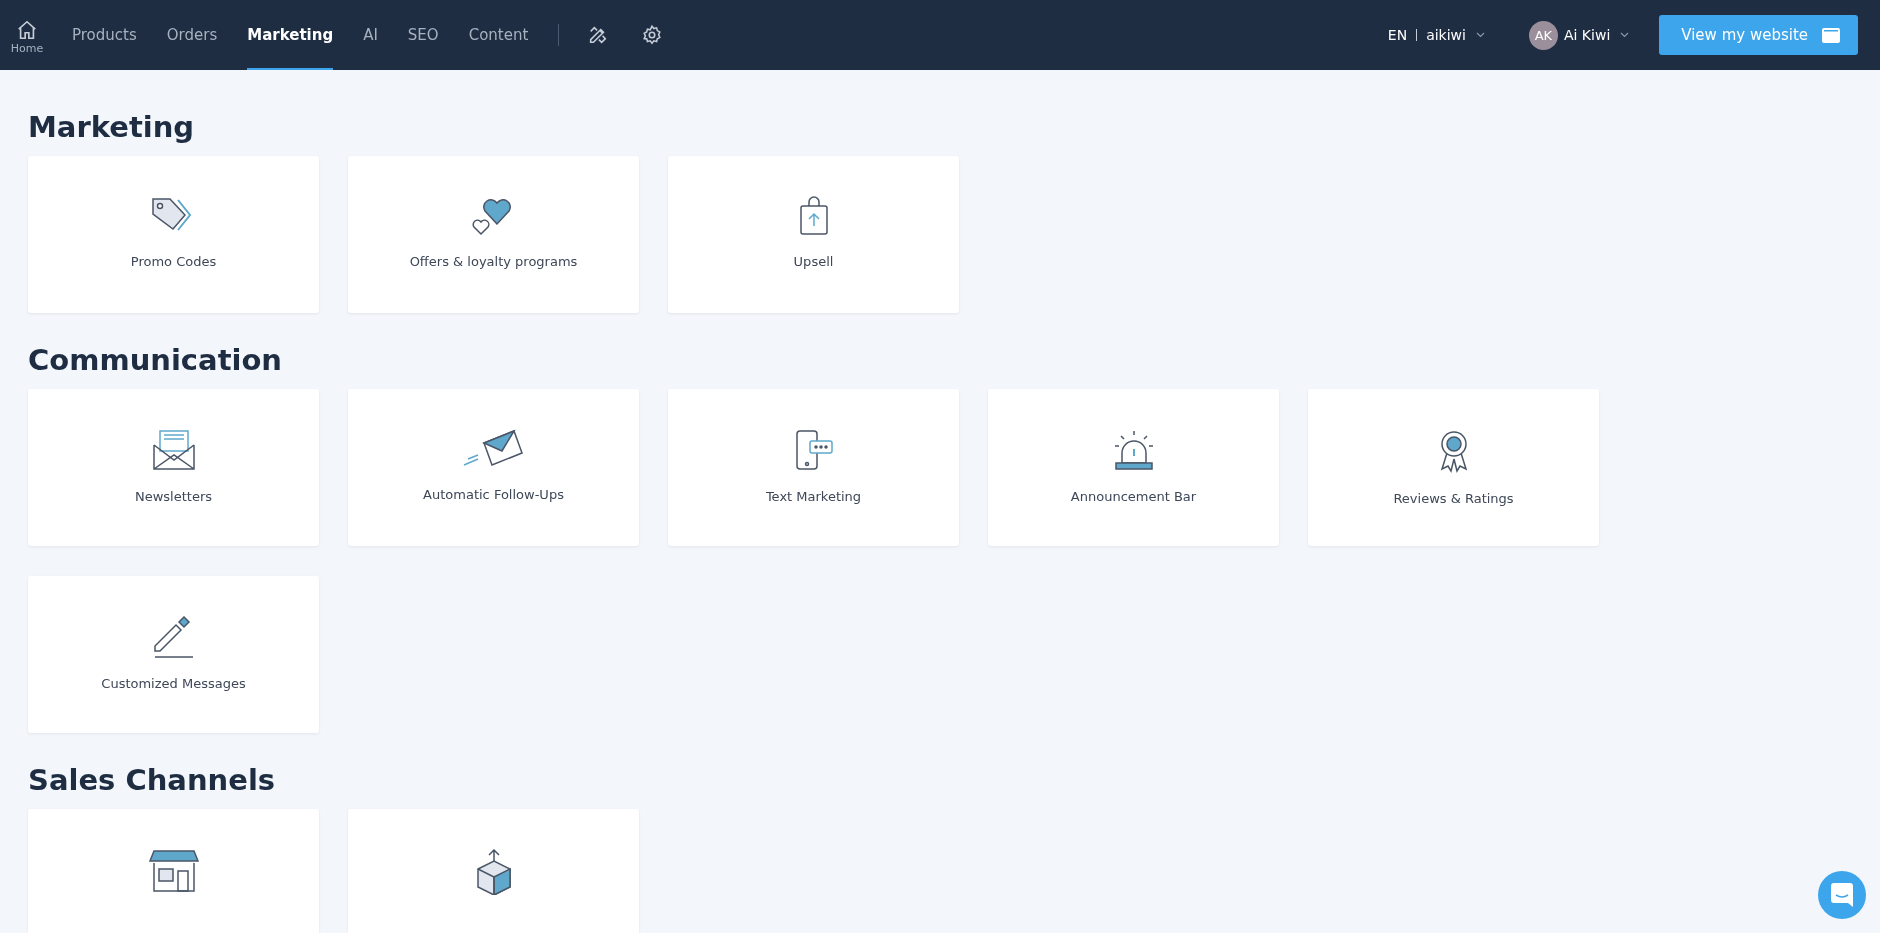 The height and width of the screenshot is (933, 1880). I want to click on section-heading: Communication, so click(155, 360).